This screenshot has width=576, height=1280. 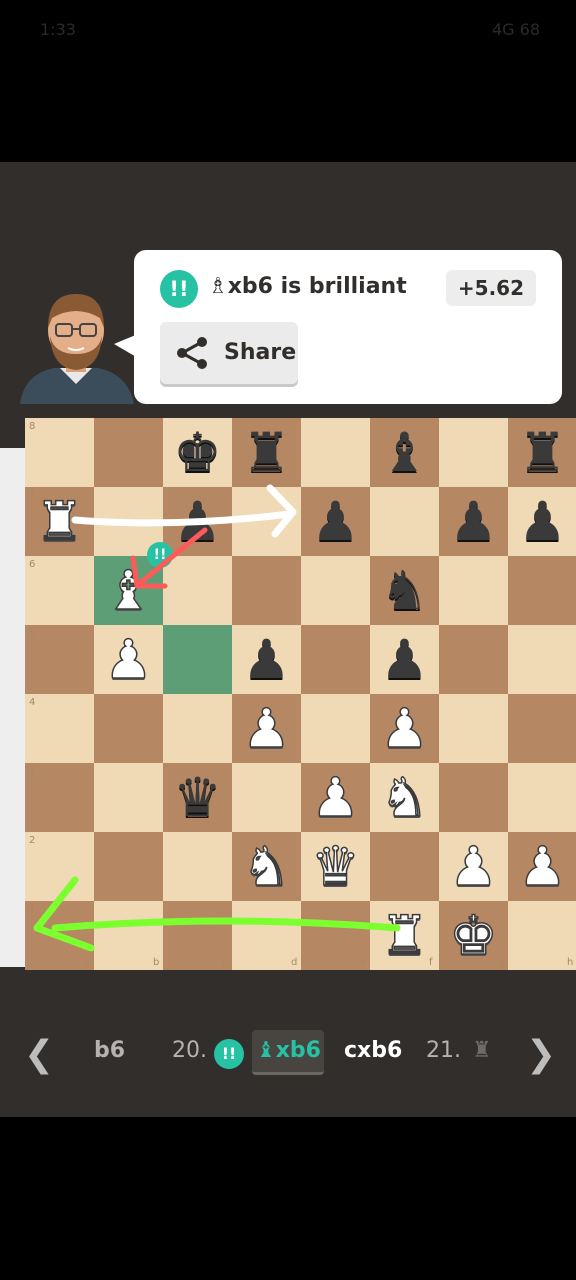 I want to click on move-prev: b6, so click(x=109, y=1050).